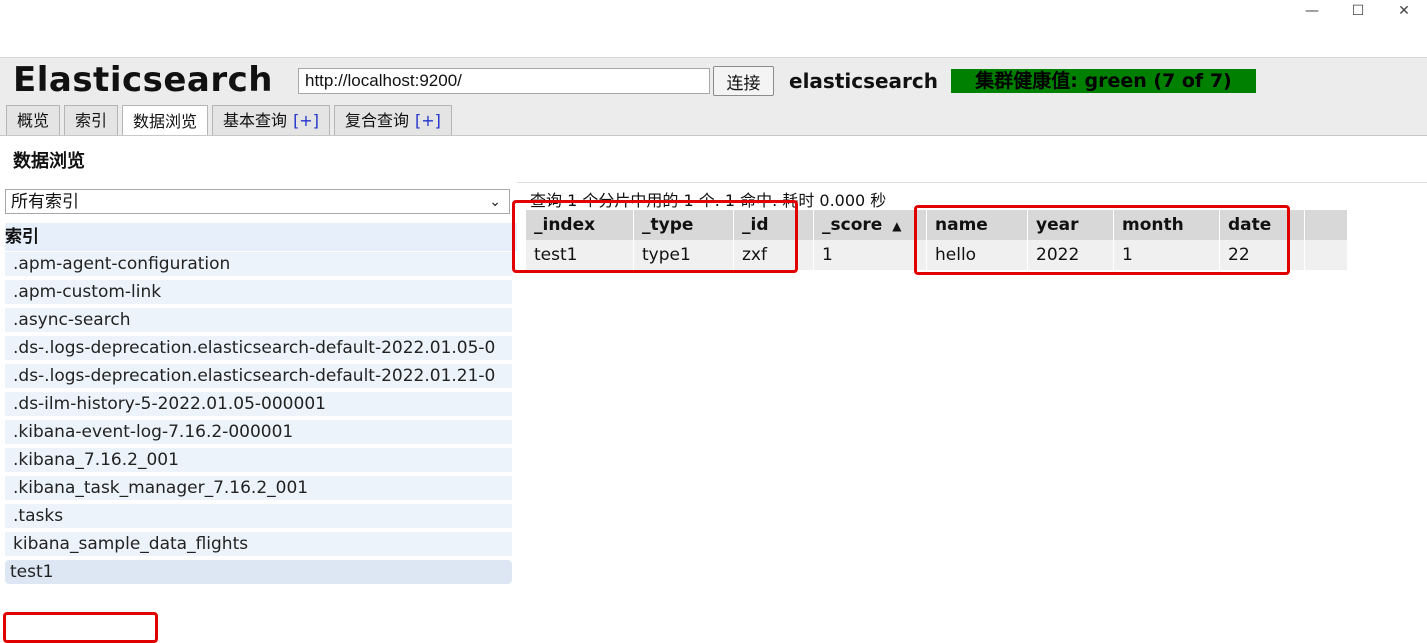 Image resolution: width=1427 pixels, height=643 pixels. Describe the element at coordinates (1262, 255) in the screenshot. I see `table-cell: 22` at that location.